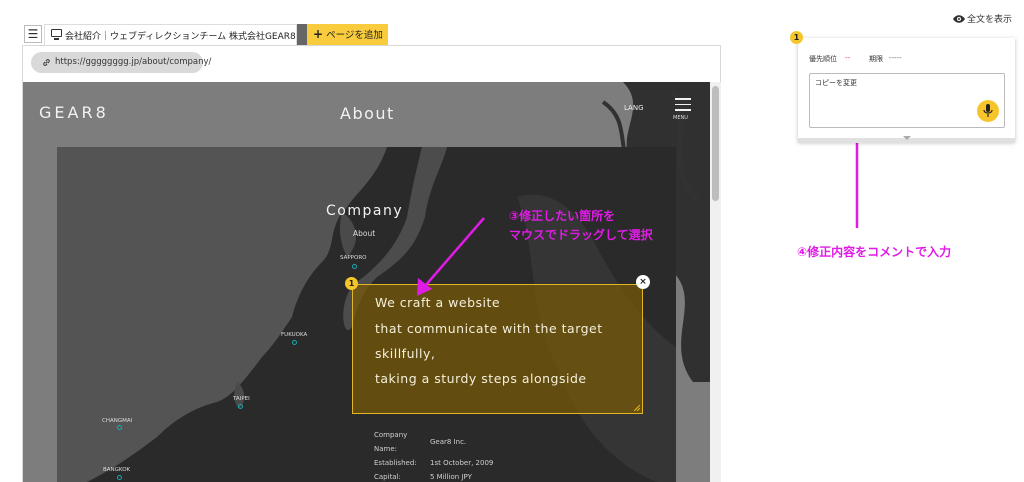 Image resolution: width=1024 pixels, height=482 pixels. What do you see at coordinates (180, 37) in the screenshot?
I see `tab-title: 会社紹介｜ウェブディレクションチーム 株式会社GEAR8` at bounding box center [180, 37].